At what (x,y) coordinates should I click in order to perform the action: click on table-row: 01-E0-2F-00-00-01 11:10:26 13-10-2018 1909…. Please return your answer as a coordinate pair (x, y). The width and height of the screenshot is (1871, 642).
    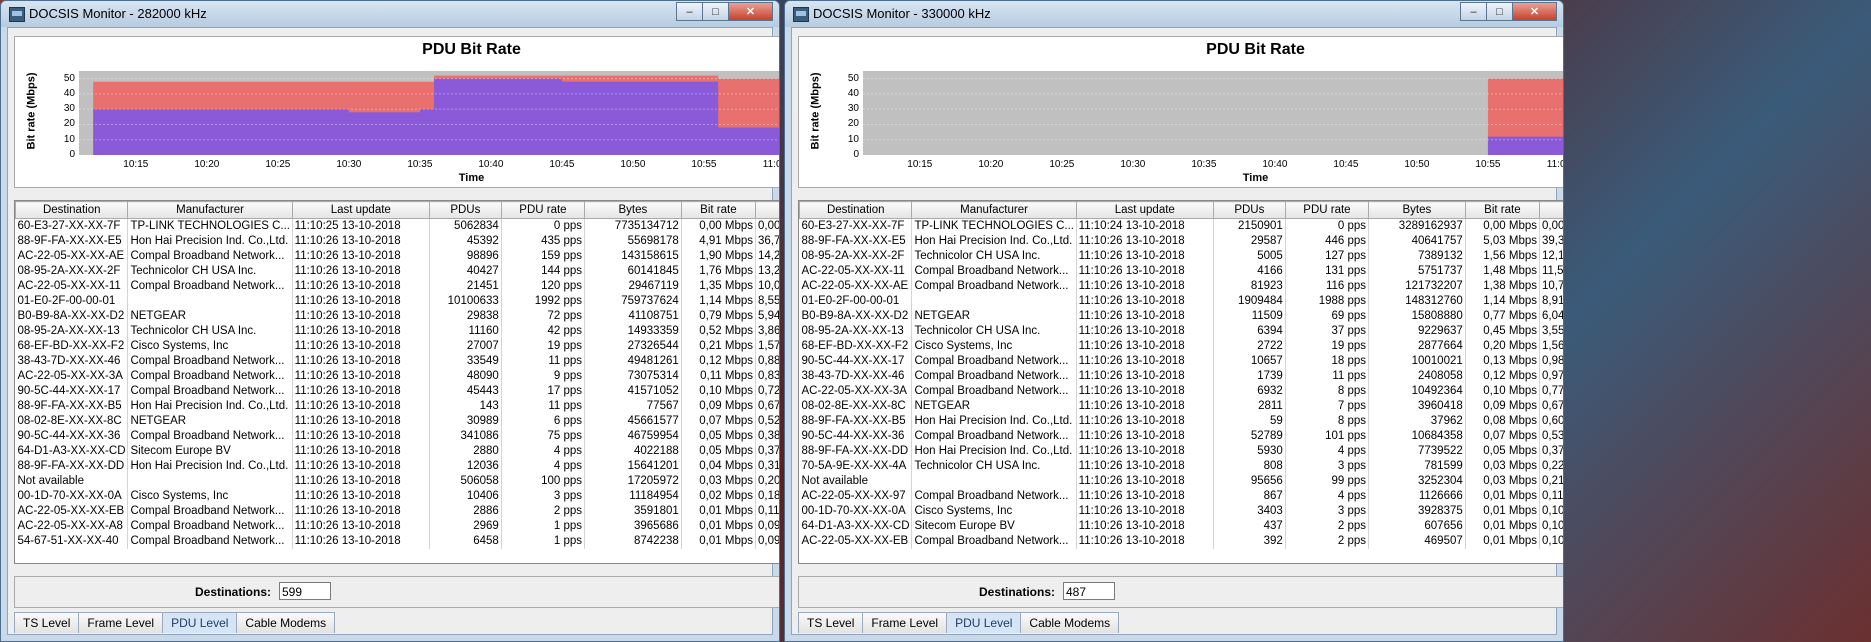
    Looking at the image, I should click on (1181, 301).